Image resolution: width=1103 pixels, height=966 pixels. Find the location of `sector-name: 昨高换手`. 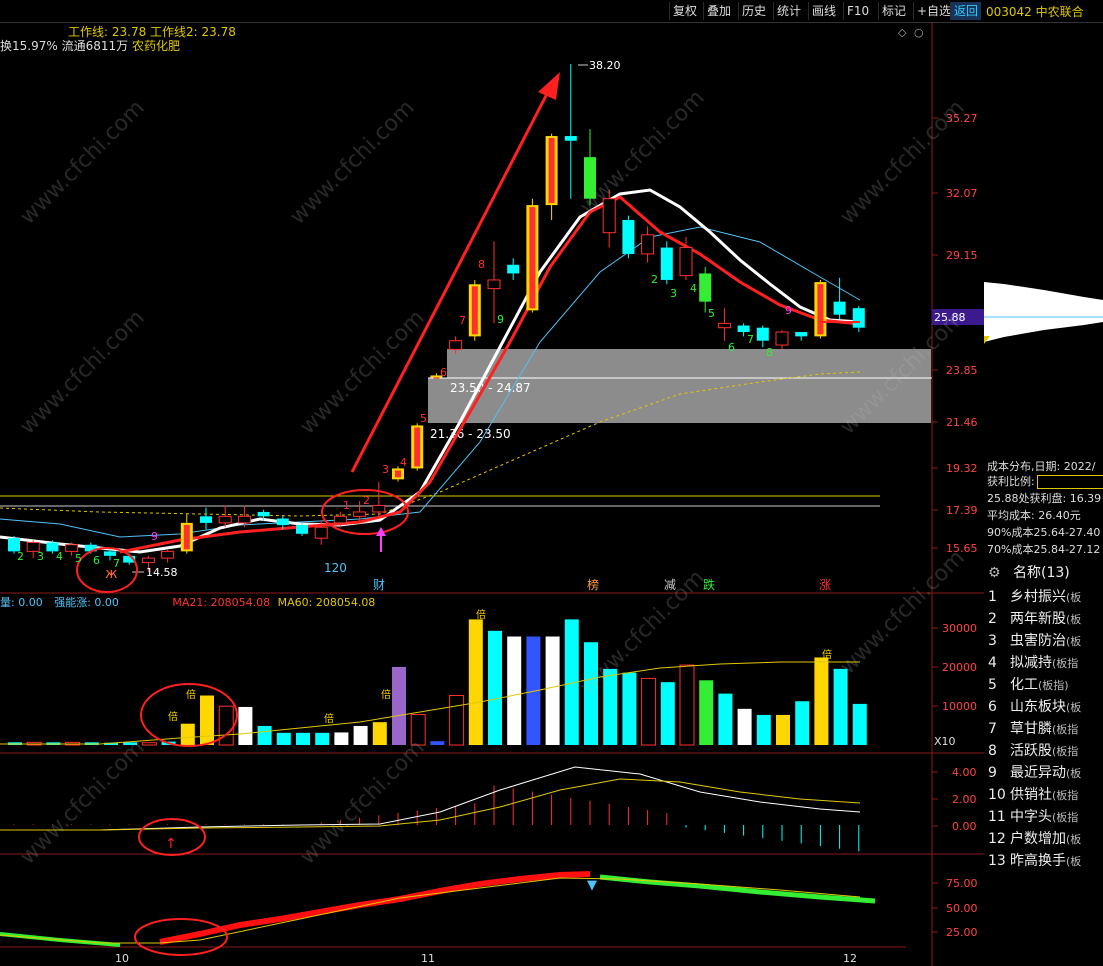

sector-name: 昨高换手 is located at coordinates (1038, 861).